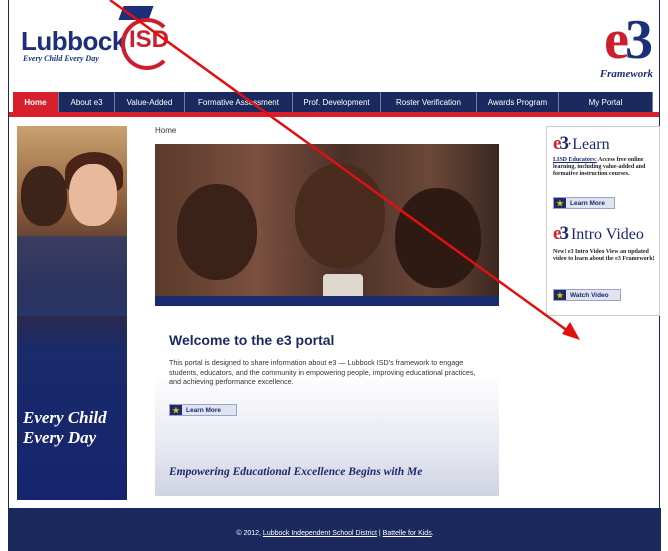 Image resolution: width=668 pixels, height=551 pixels. Describe the element at coordinates (589, 295) in the screenshot. I see `watch-video-label: Watch Video` at that location.